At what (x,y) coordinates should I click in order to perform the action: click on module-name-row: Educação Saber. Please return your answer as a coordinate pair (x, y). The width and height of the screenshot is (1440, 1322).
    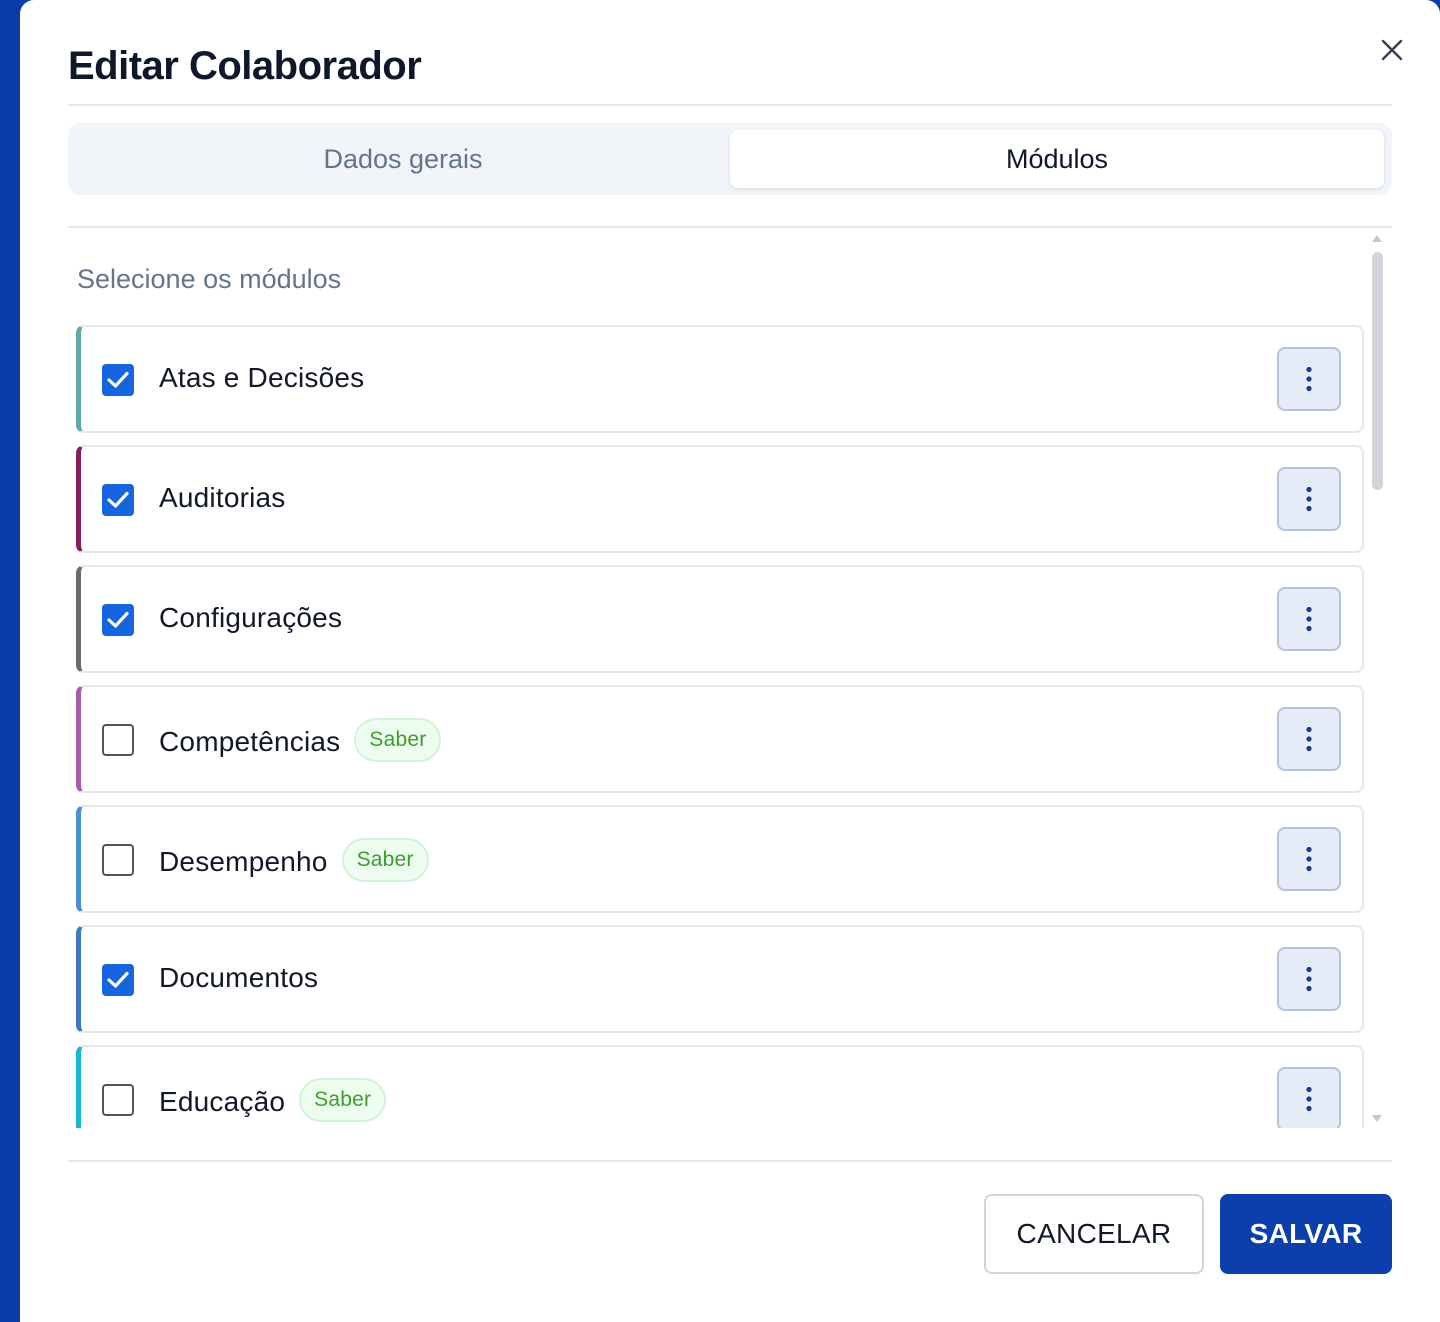
    Looking at the image, I should click on (273, 1100).